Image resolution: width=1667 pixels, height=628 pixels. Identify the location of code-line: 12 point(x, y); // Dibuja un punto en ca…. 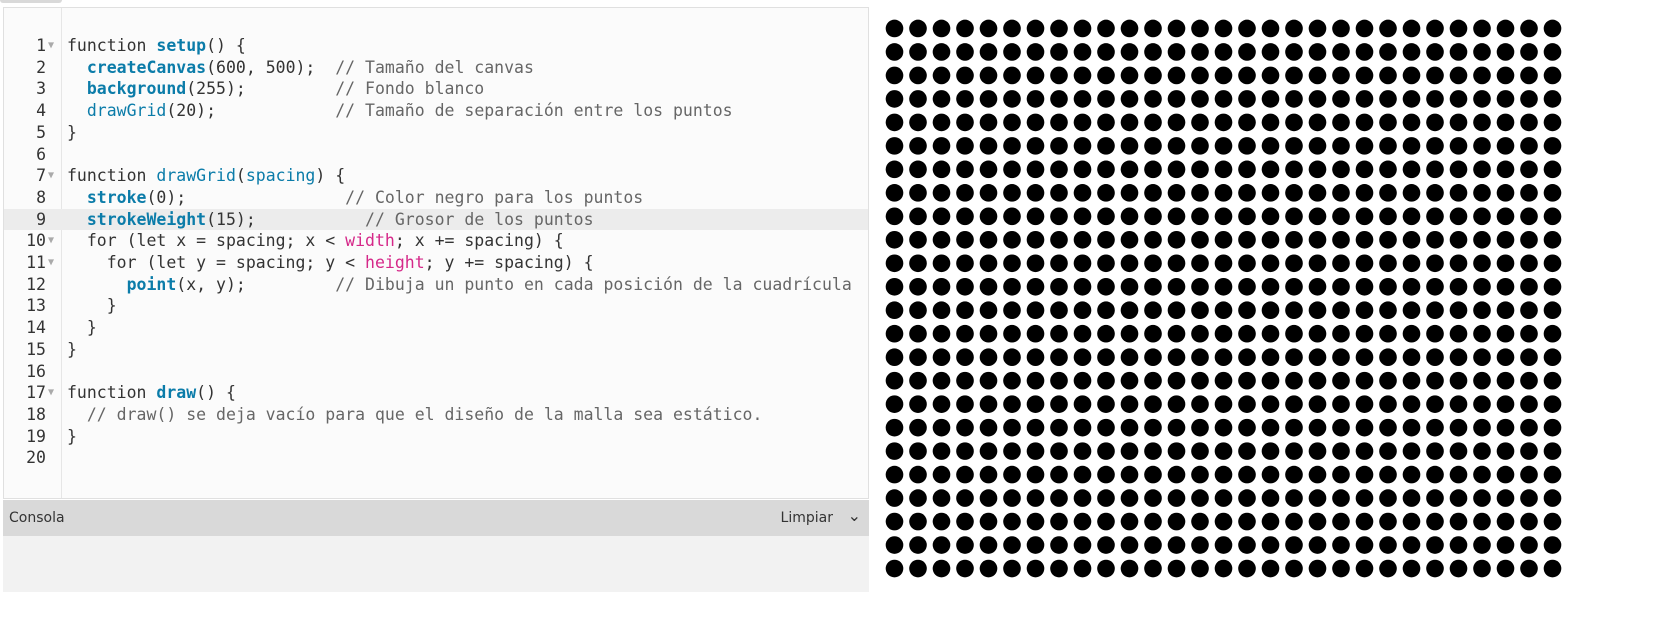
(436, 285).